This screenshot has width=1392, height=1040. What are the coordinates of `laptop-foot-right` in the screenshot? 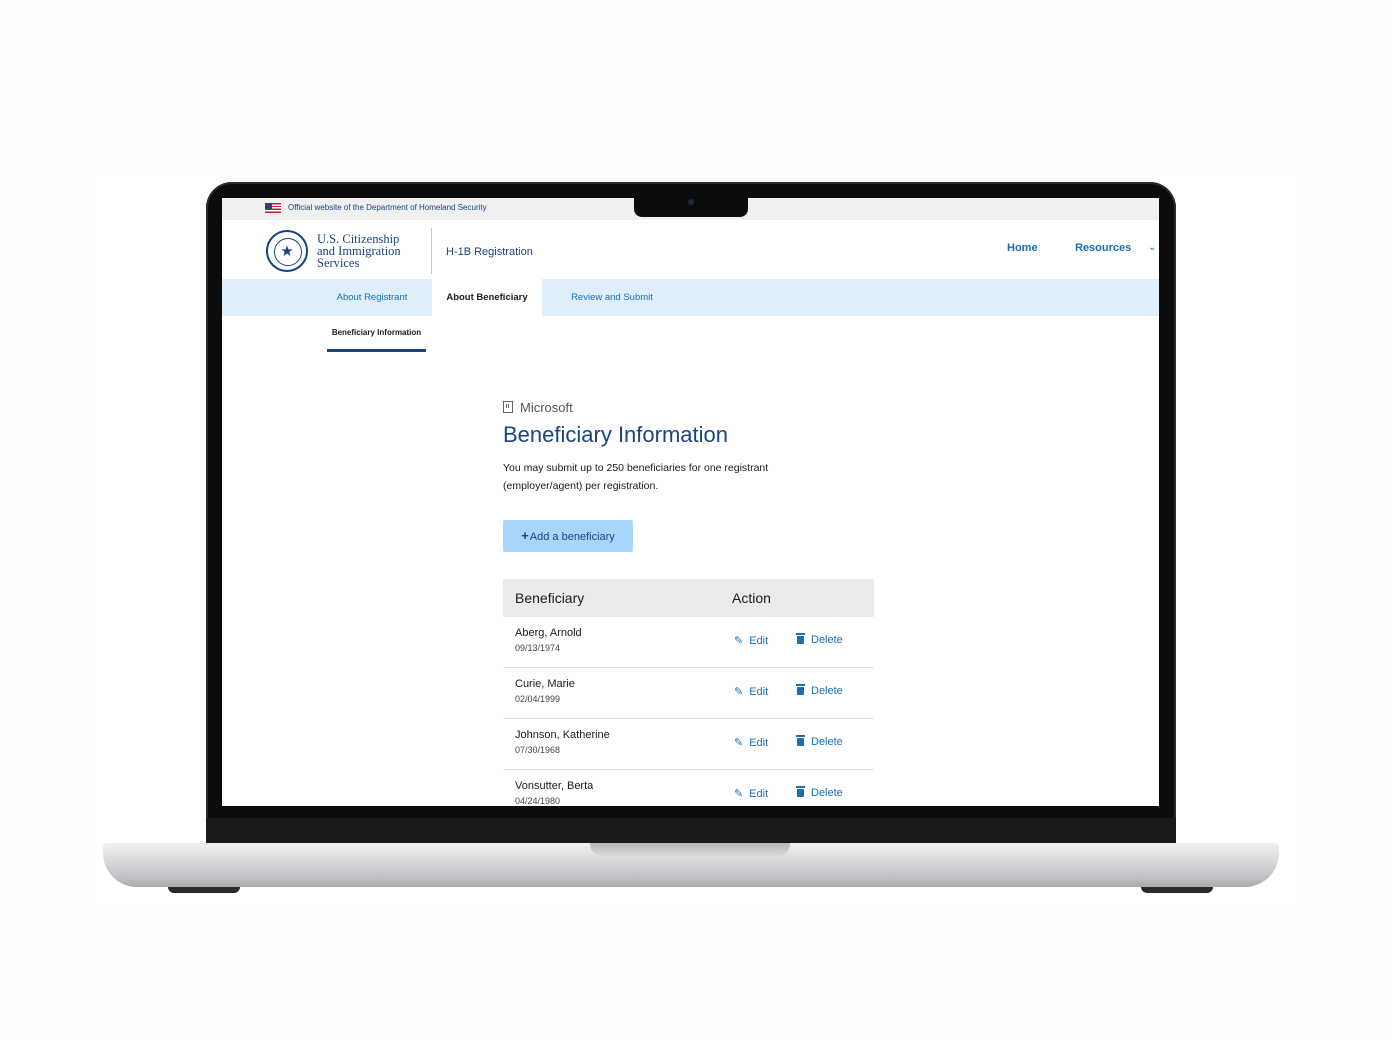 It's located at (1177, 890).